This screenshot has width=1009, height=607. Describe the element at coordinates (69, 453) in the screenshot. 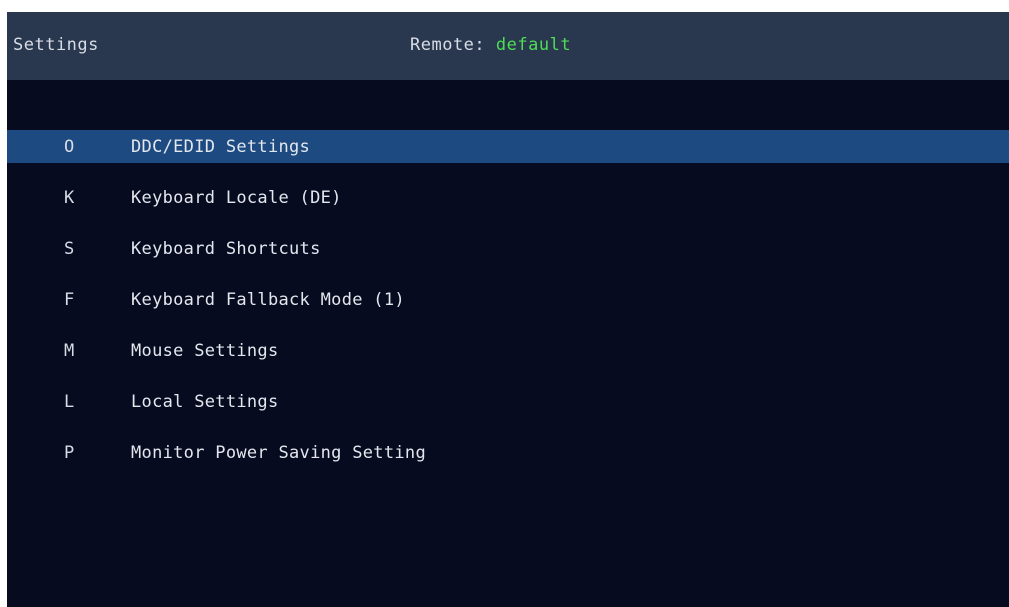

I see `menu-item-hotkey: P` at that location.